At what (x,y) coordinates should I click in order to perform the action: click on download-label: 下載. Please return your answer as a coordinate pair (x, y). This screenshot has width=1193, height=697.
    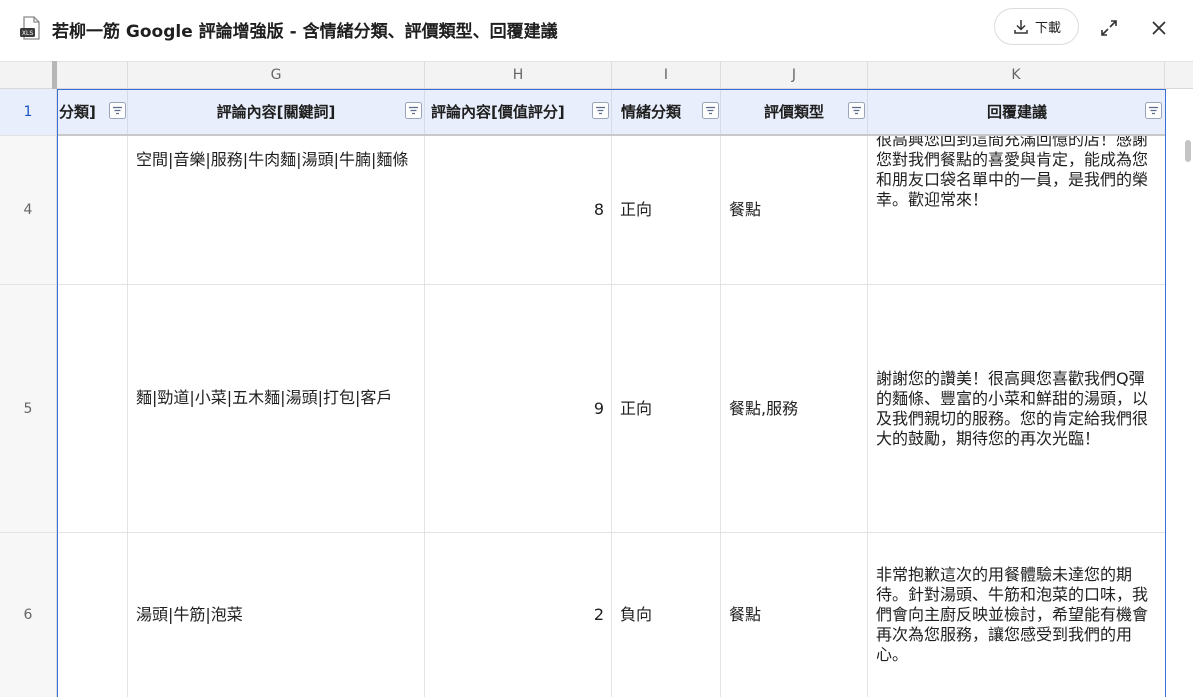
    Looking at the image, I should click on (1047, 28).